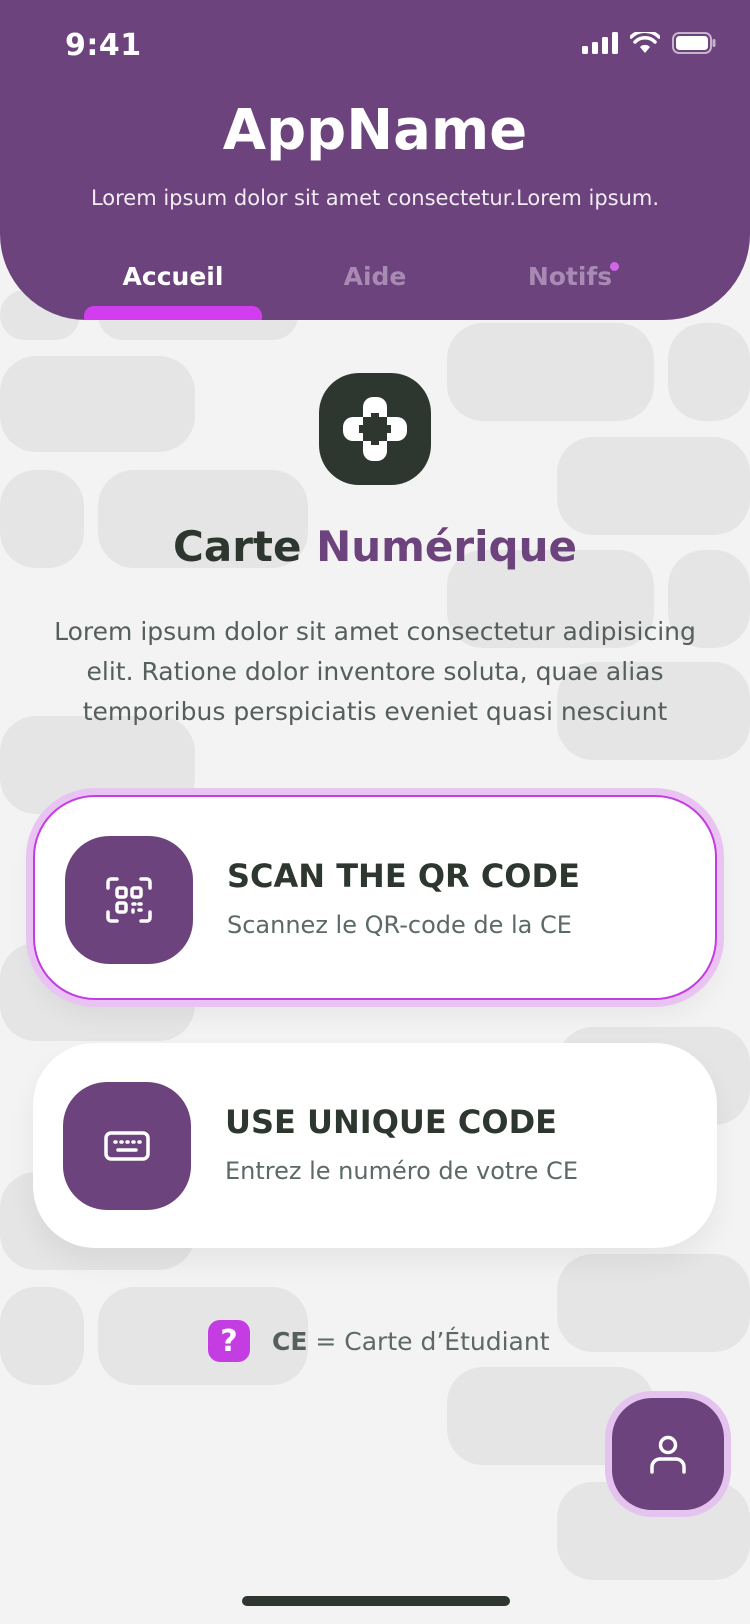 The image size is (750, 1624). I want to click on active-tab-indicator, so click(173, 313).